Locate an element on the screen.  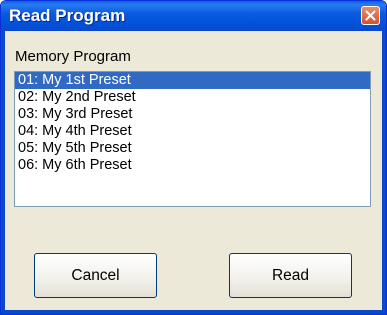
close-button is located at coordinates (370, 15).